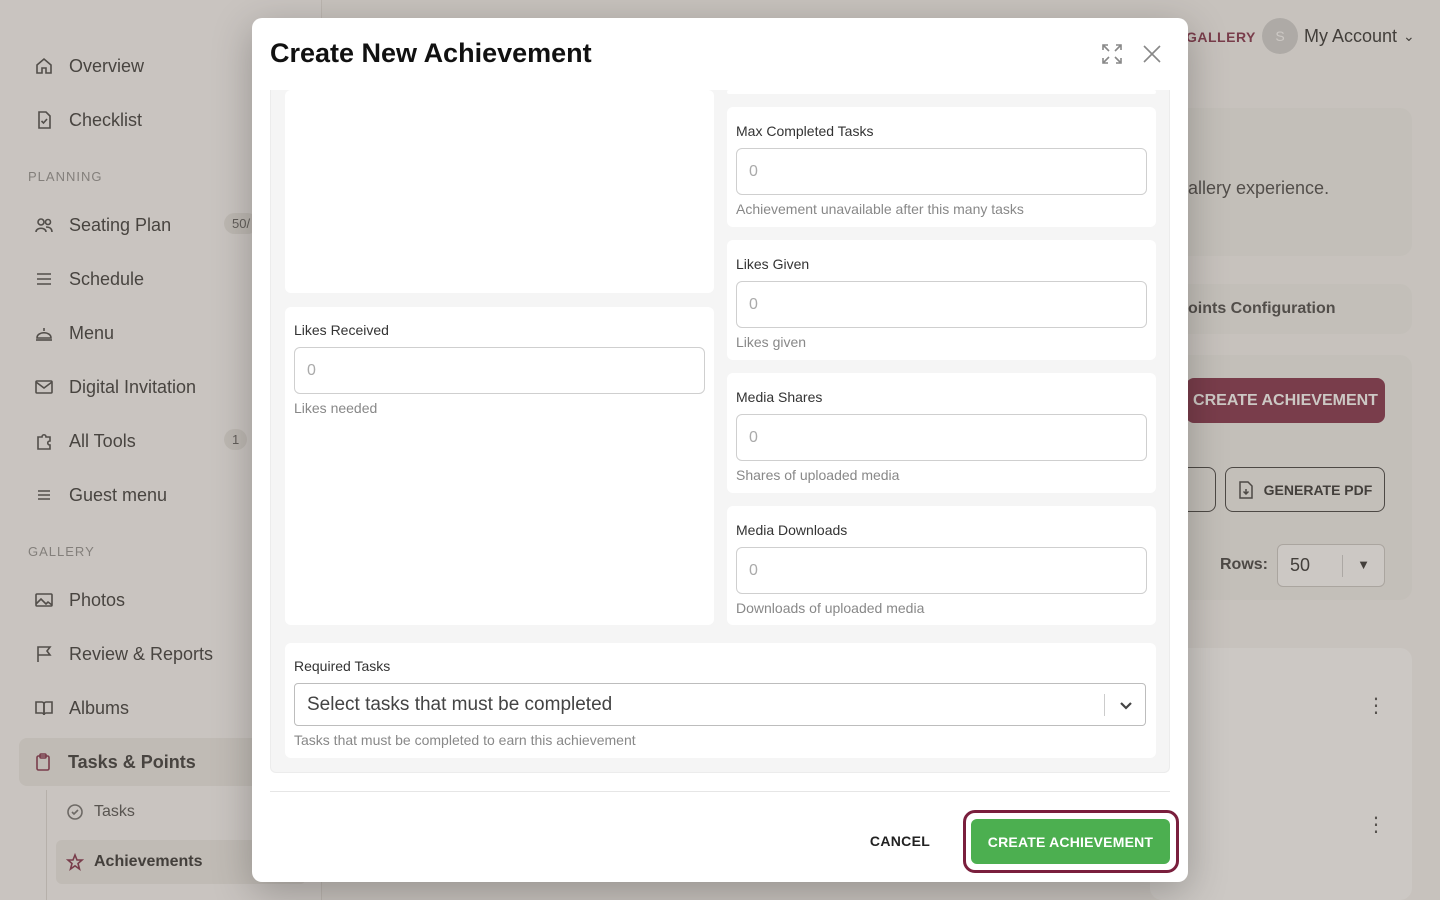 This screenshot has height=900, width=1440. Describe the element at coordinates (805, 131) in the screenshot. I see `max-completed-tasks-label: Max Completed Tasks` at that location.